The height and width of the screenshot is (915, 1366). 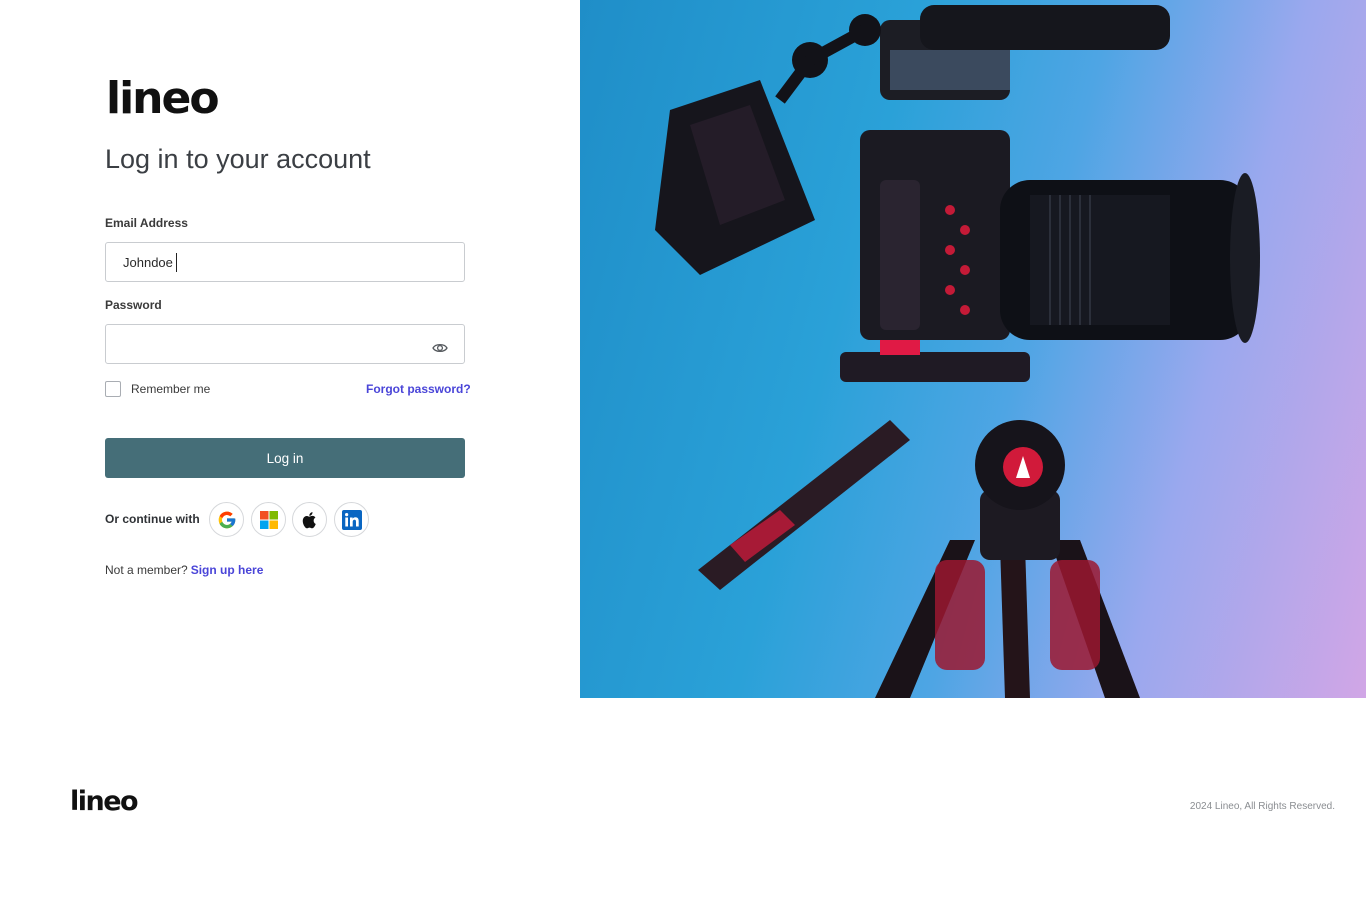 I want to click on copyright-text: 2024 Lineo, All Rights Reserved., so click(x=1262, y=806).